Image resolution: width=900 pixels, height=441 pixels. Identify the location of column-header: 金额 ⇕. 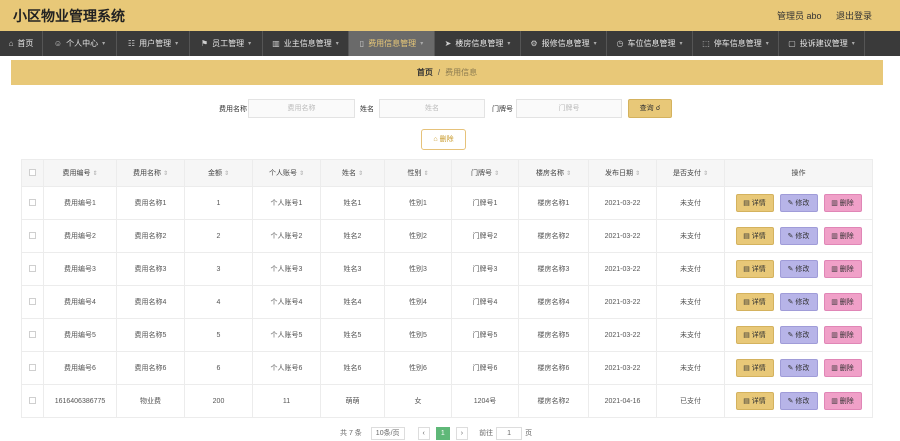
(218, 173).